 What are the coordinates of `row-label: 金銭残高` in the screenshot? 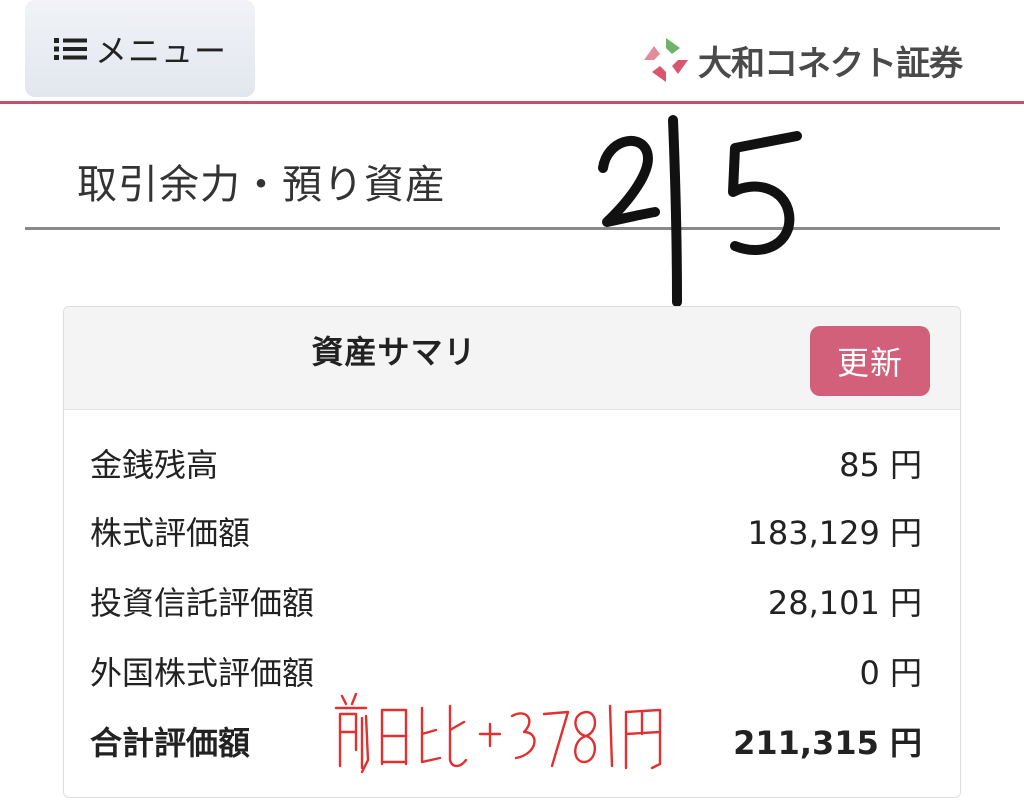 It's located at (154, 465).